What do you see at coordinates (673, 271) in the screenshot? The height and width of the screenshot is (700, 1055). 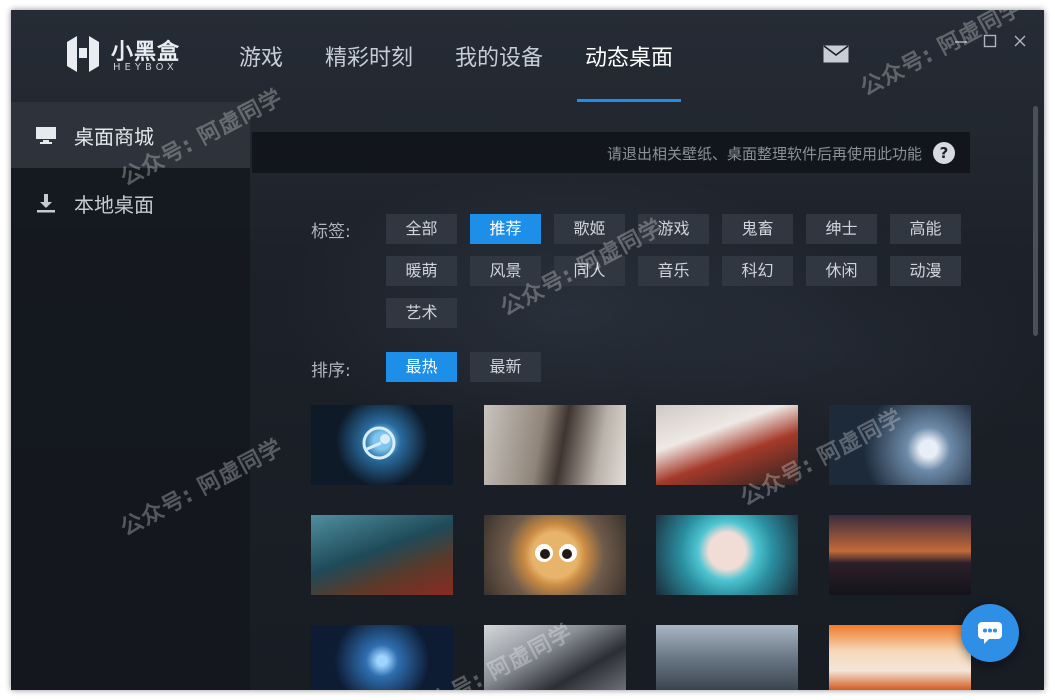 I see `tag-chip: 音乐` at bounding box center [673, 271].